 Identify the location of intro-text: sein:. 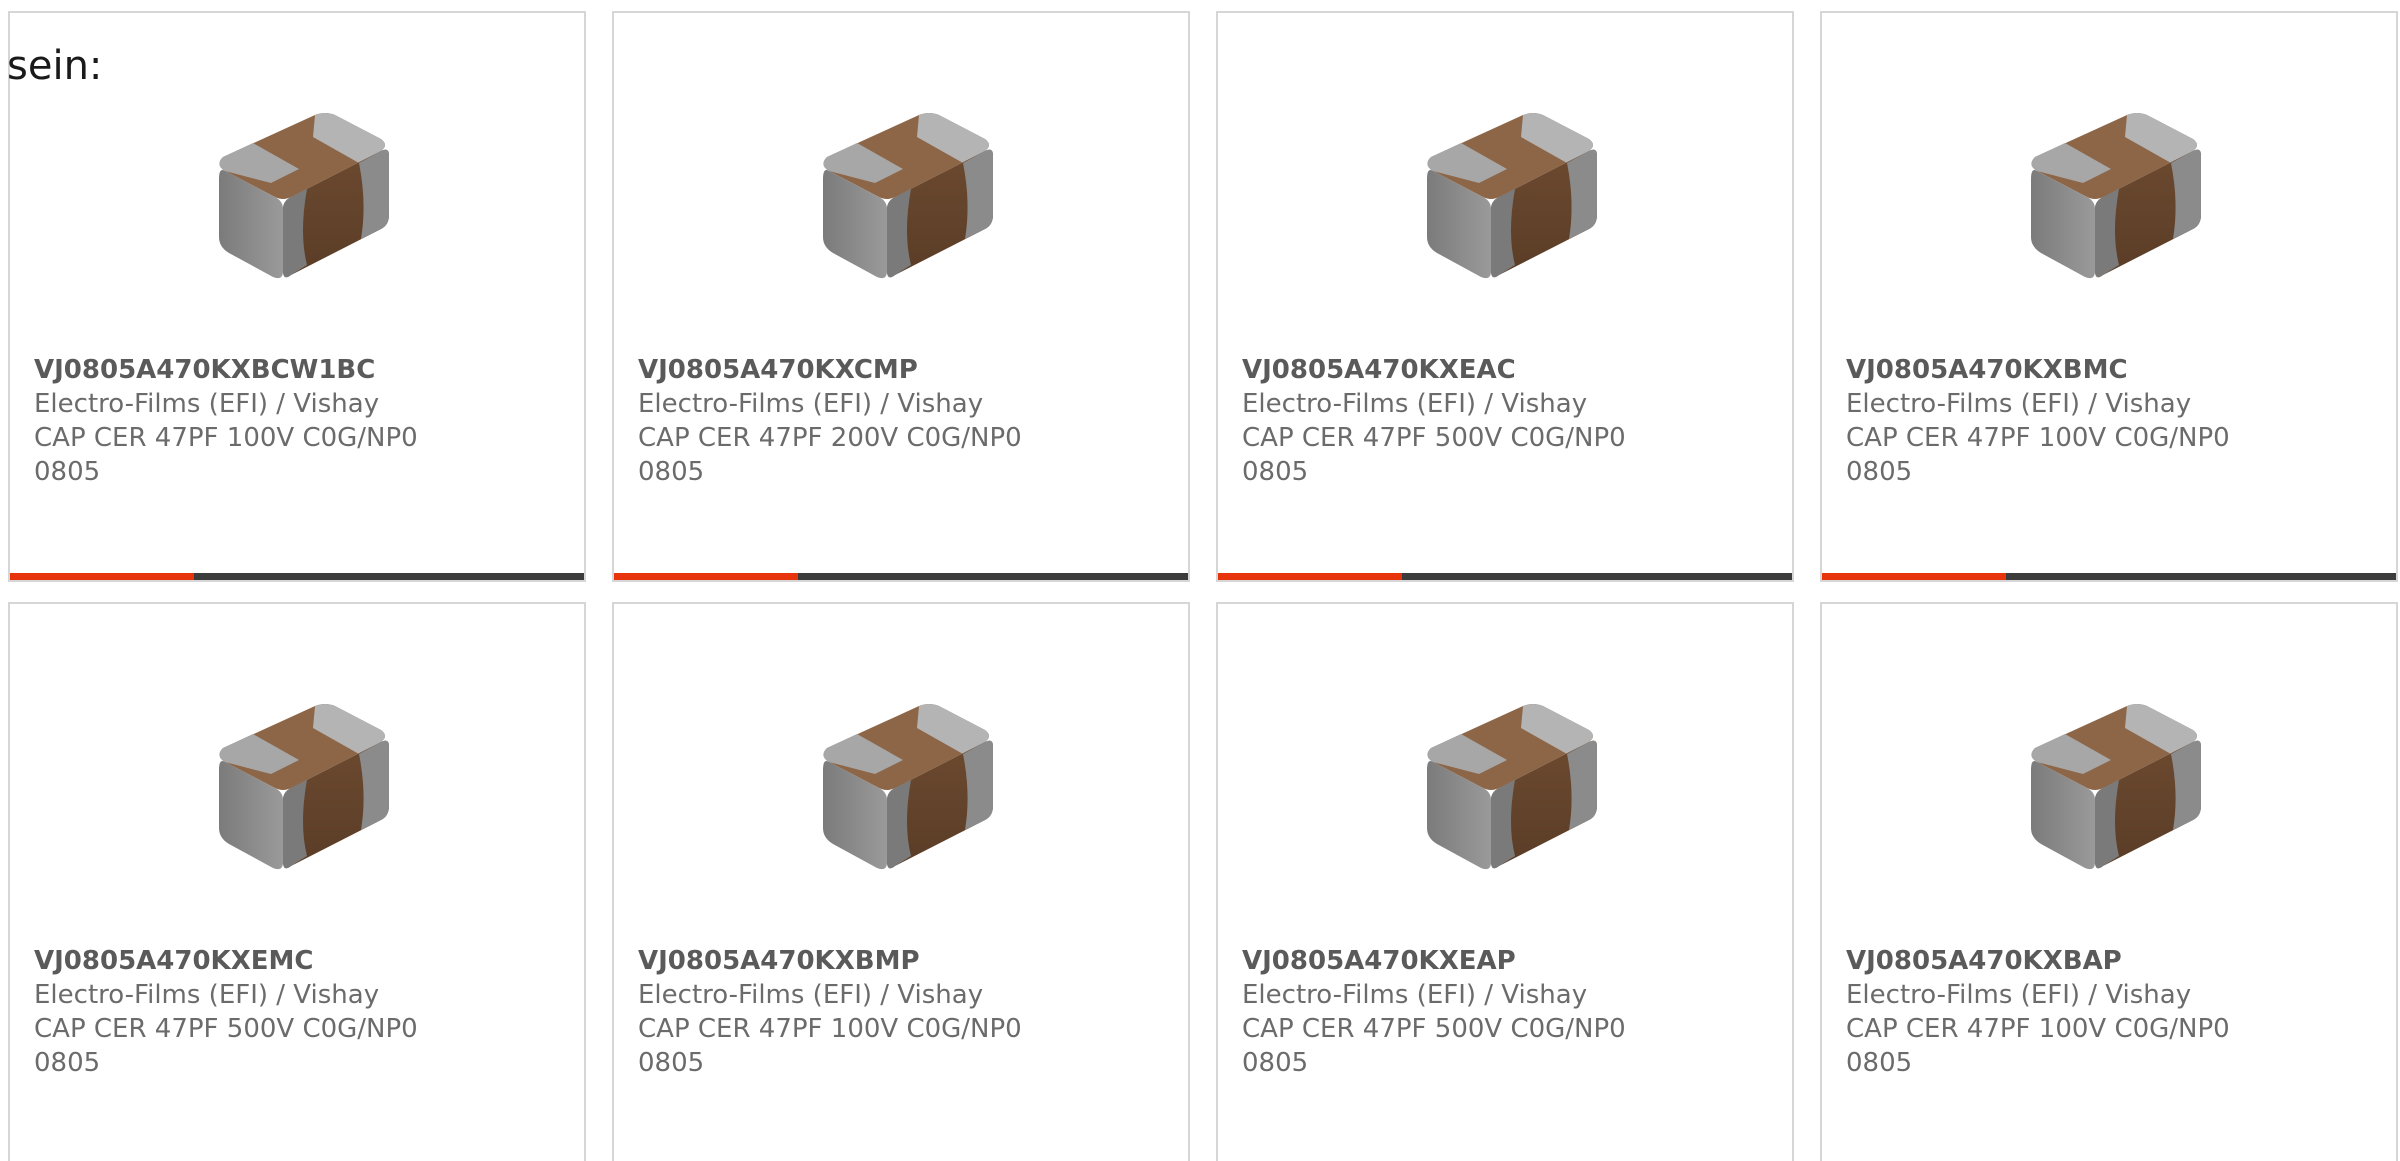
(55, 66).